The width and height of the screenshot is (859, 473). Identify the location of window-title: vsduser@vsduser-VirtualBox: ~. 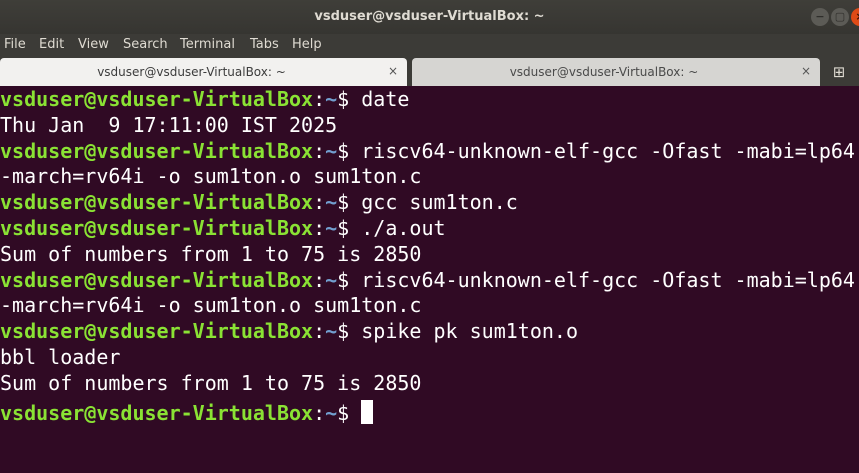
(429, 16).